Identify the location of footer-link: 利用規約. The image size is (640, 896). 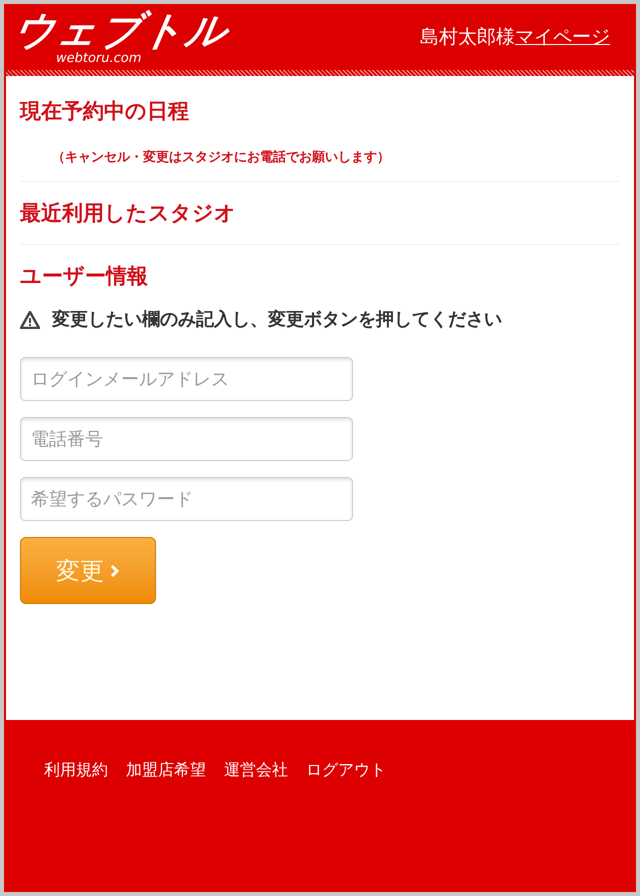
(76, 770).